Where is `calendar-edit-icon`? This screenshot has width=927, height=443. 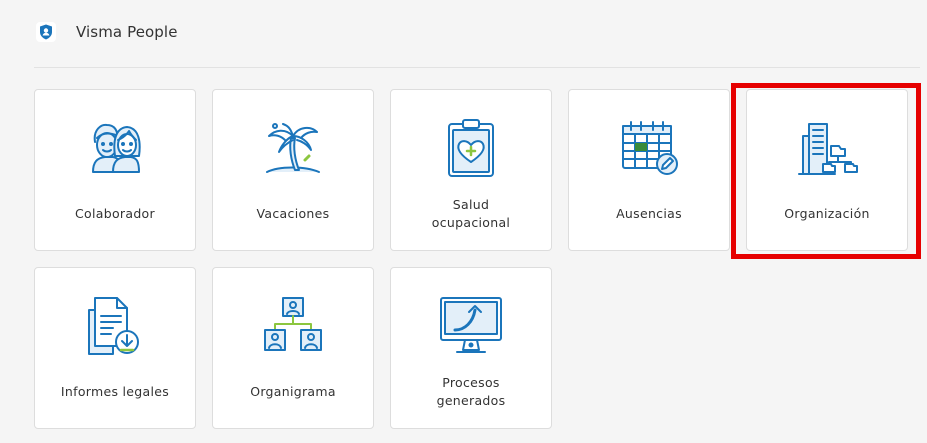 calendar-edit-icon is located at coordinates (649, 148).